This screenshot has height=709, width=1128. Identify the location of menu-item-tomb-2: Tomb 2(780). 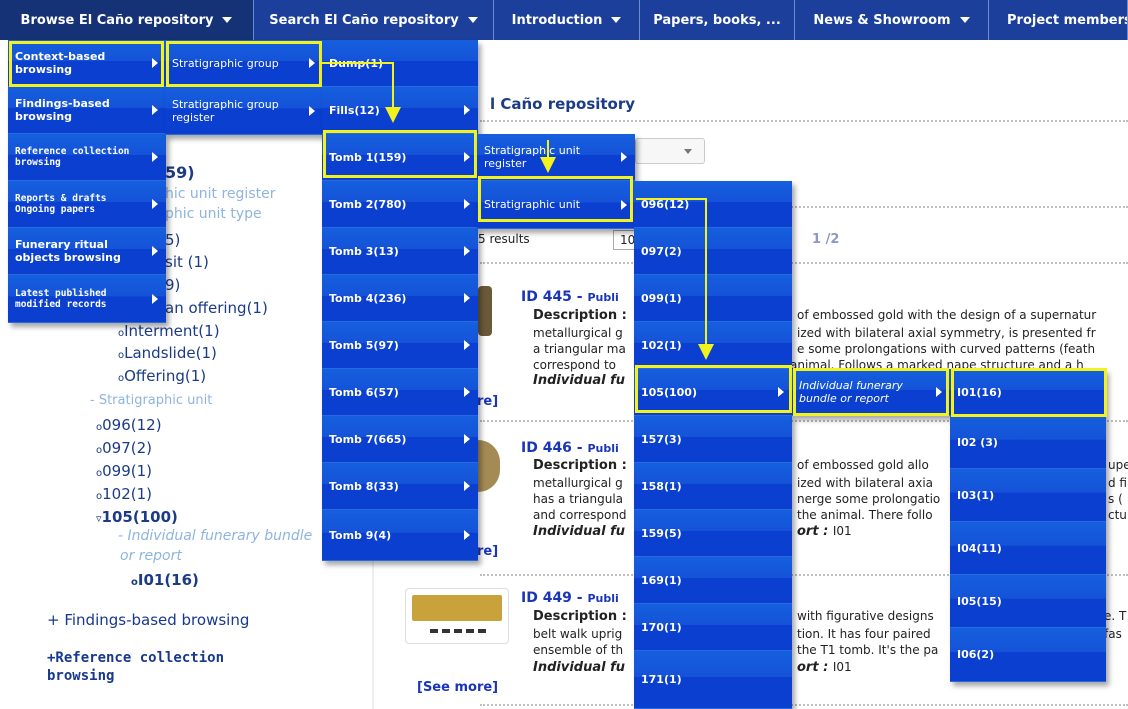
(400, 204).